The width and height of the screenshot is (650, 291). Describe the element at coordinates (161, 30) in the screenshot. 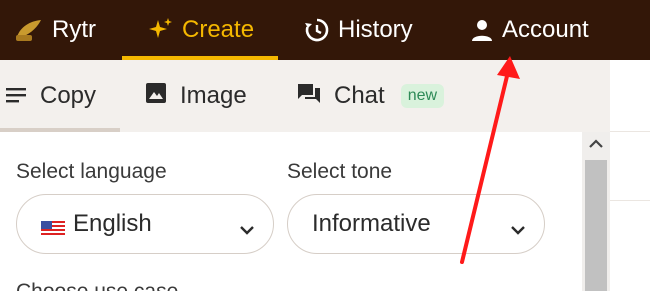

I see `sparkle-icon` at that location.